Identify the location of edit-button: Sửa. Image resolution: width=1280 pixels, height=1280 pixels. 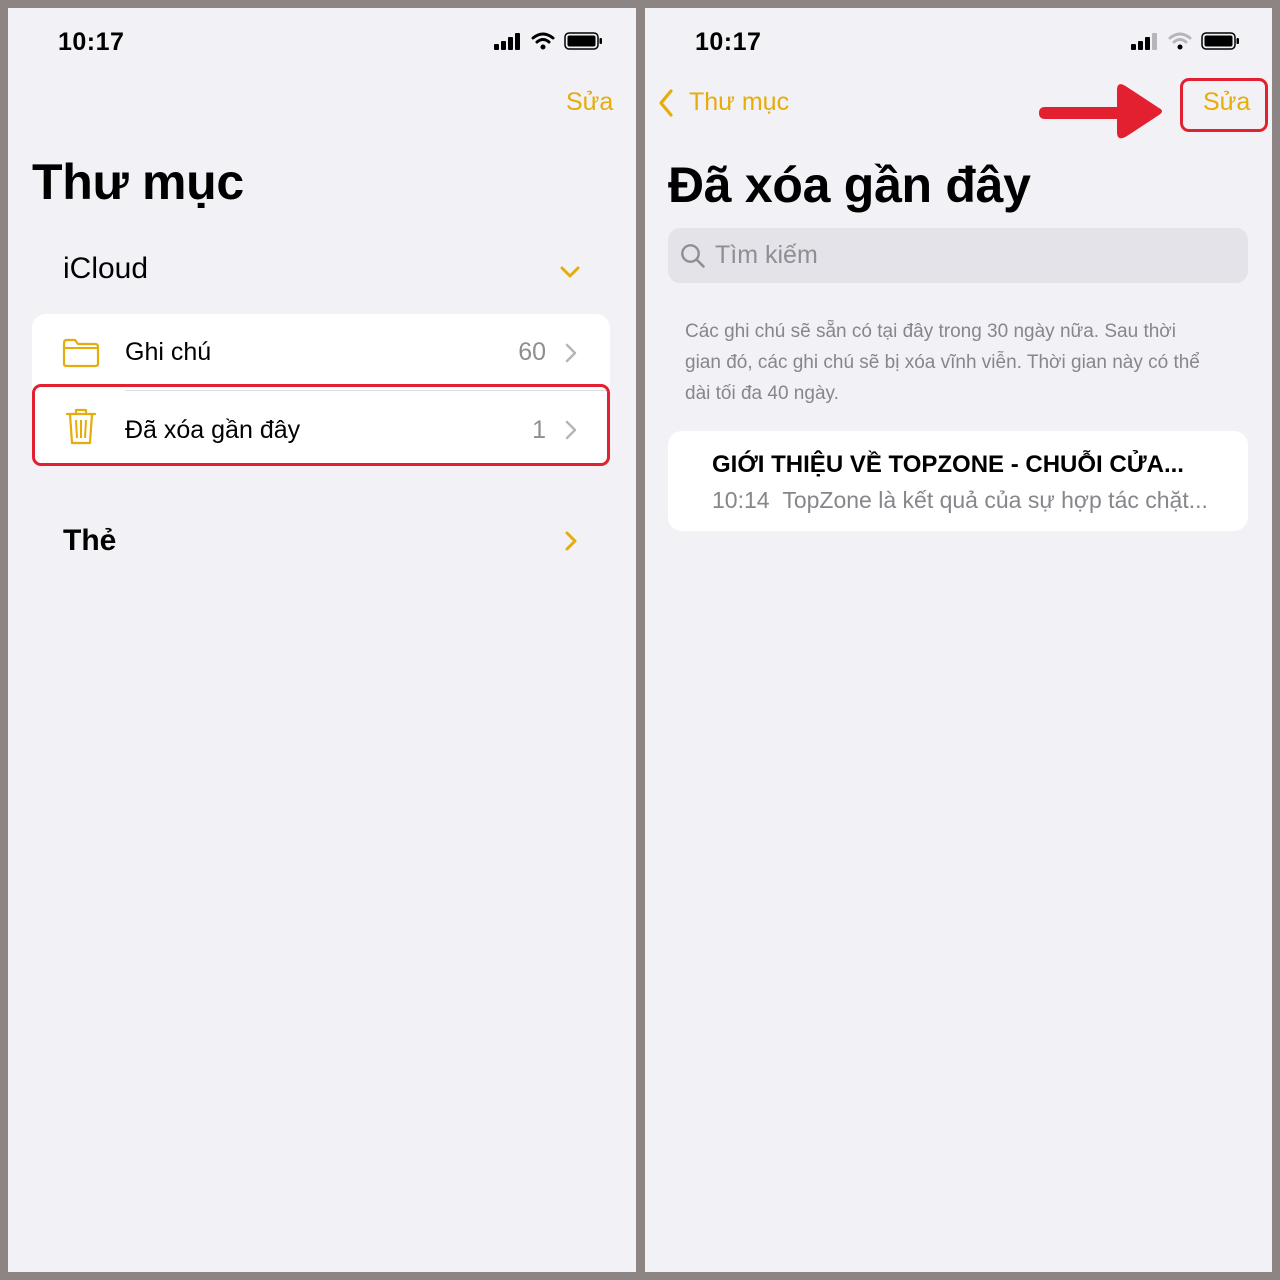
(589, 102).